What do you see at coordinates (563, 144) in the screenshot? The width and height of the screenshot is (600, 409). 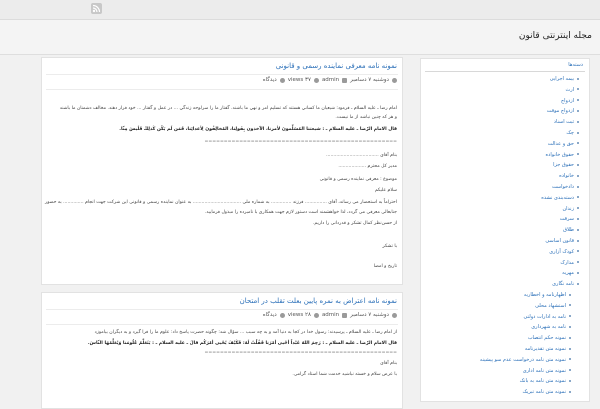 I see `sidebar-item: حق و عدالت` at bounding box center [563, 144].